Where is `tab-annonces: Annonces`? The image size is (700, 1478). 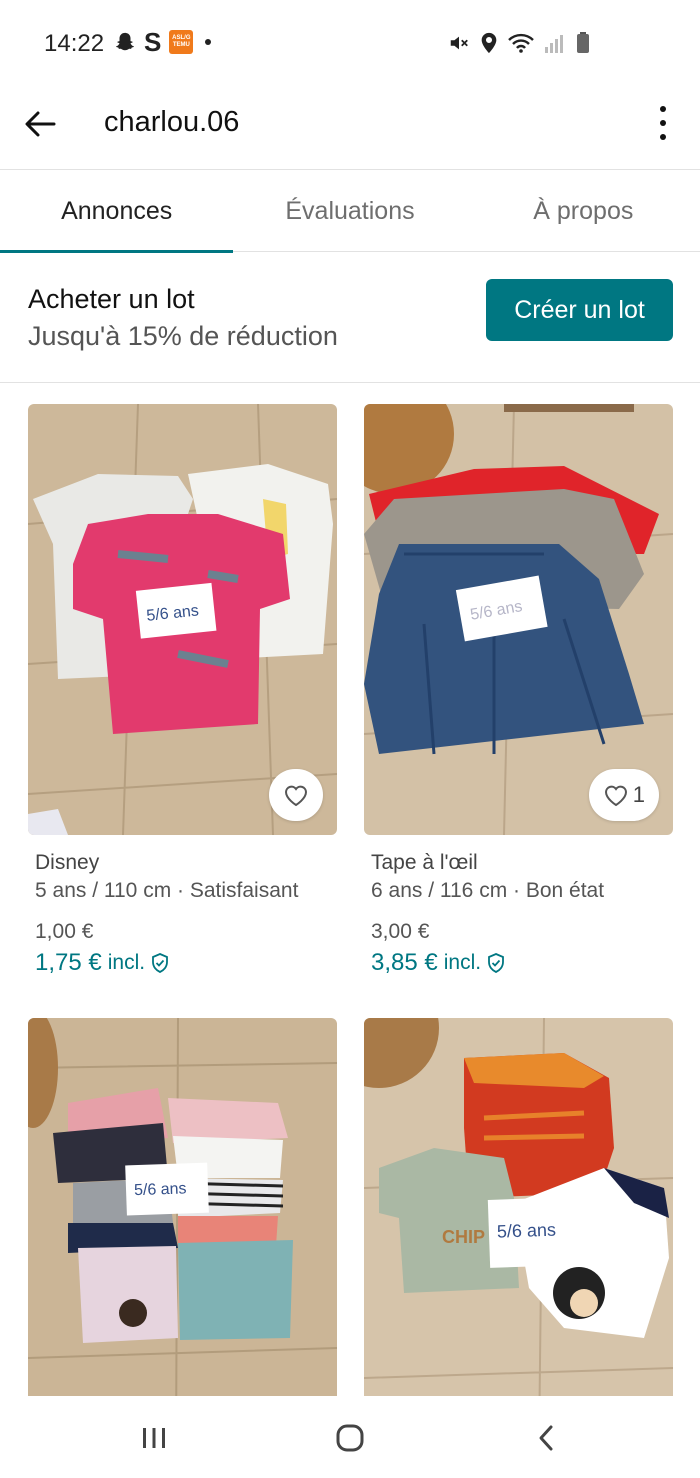
tab-annonces: Annonces is located at coordinates (117, 211).